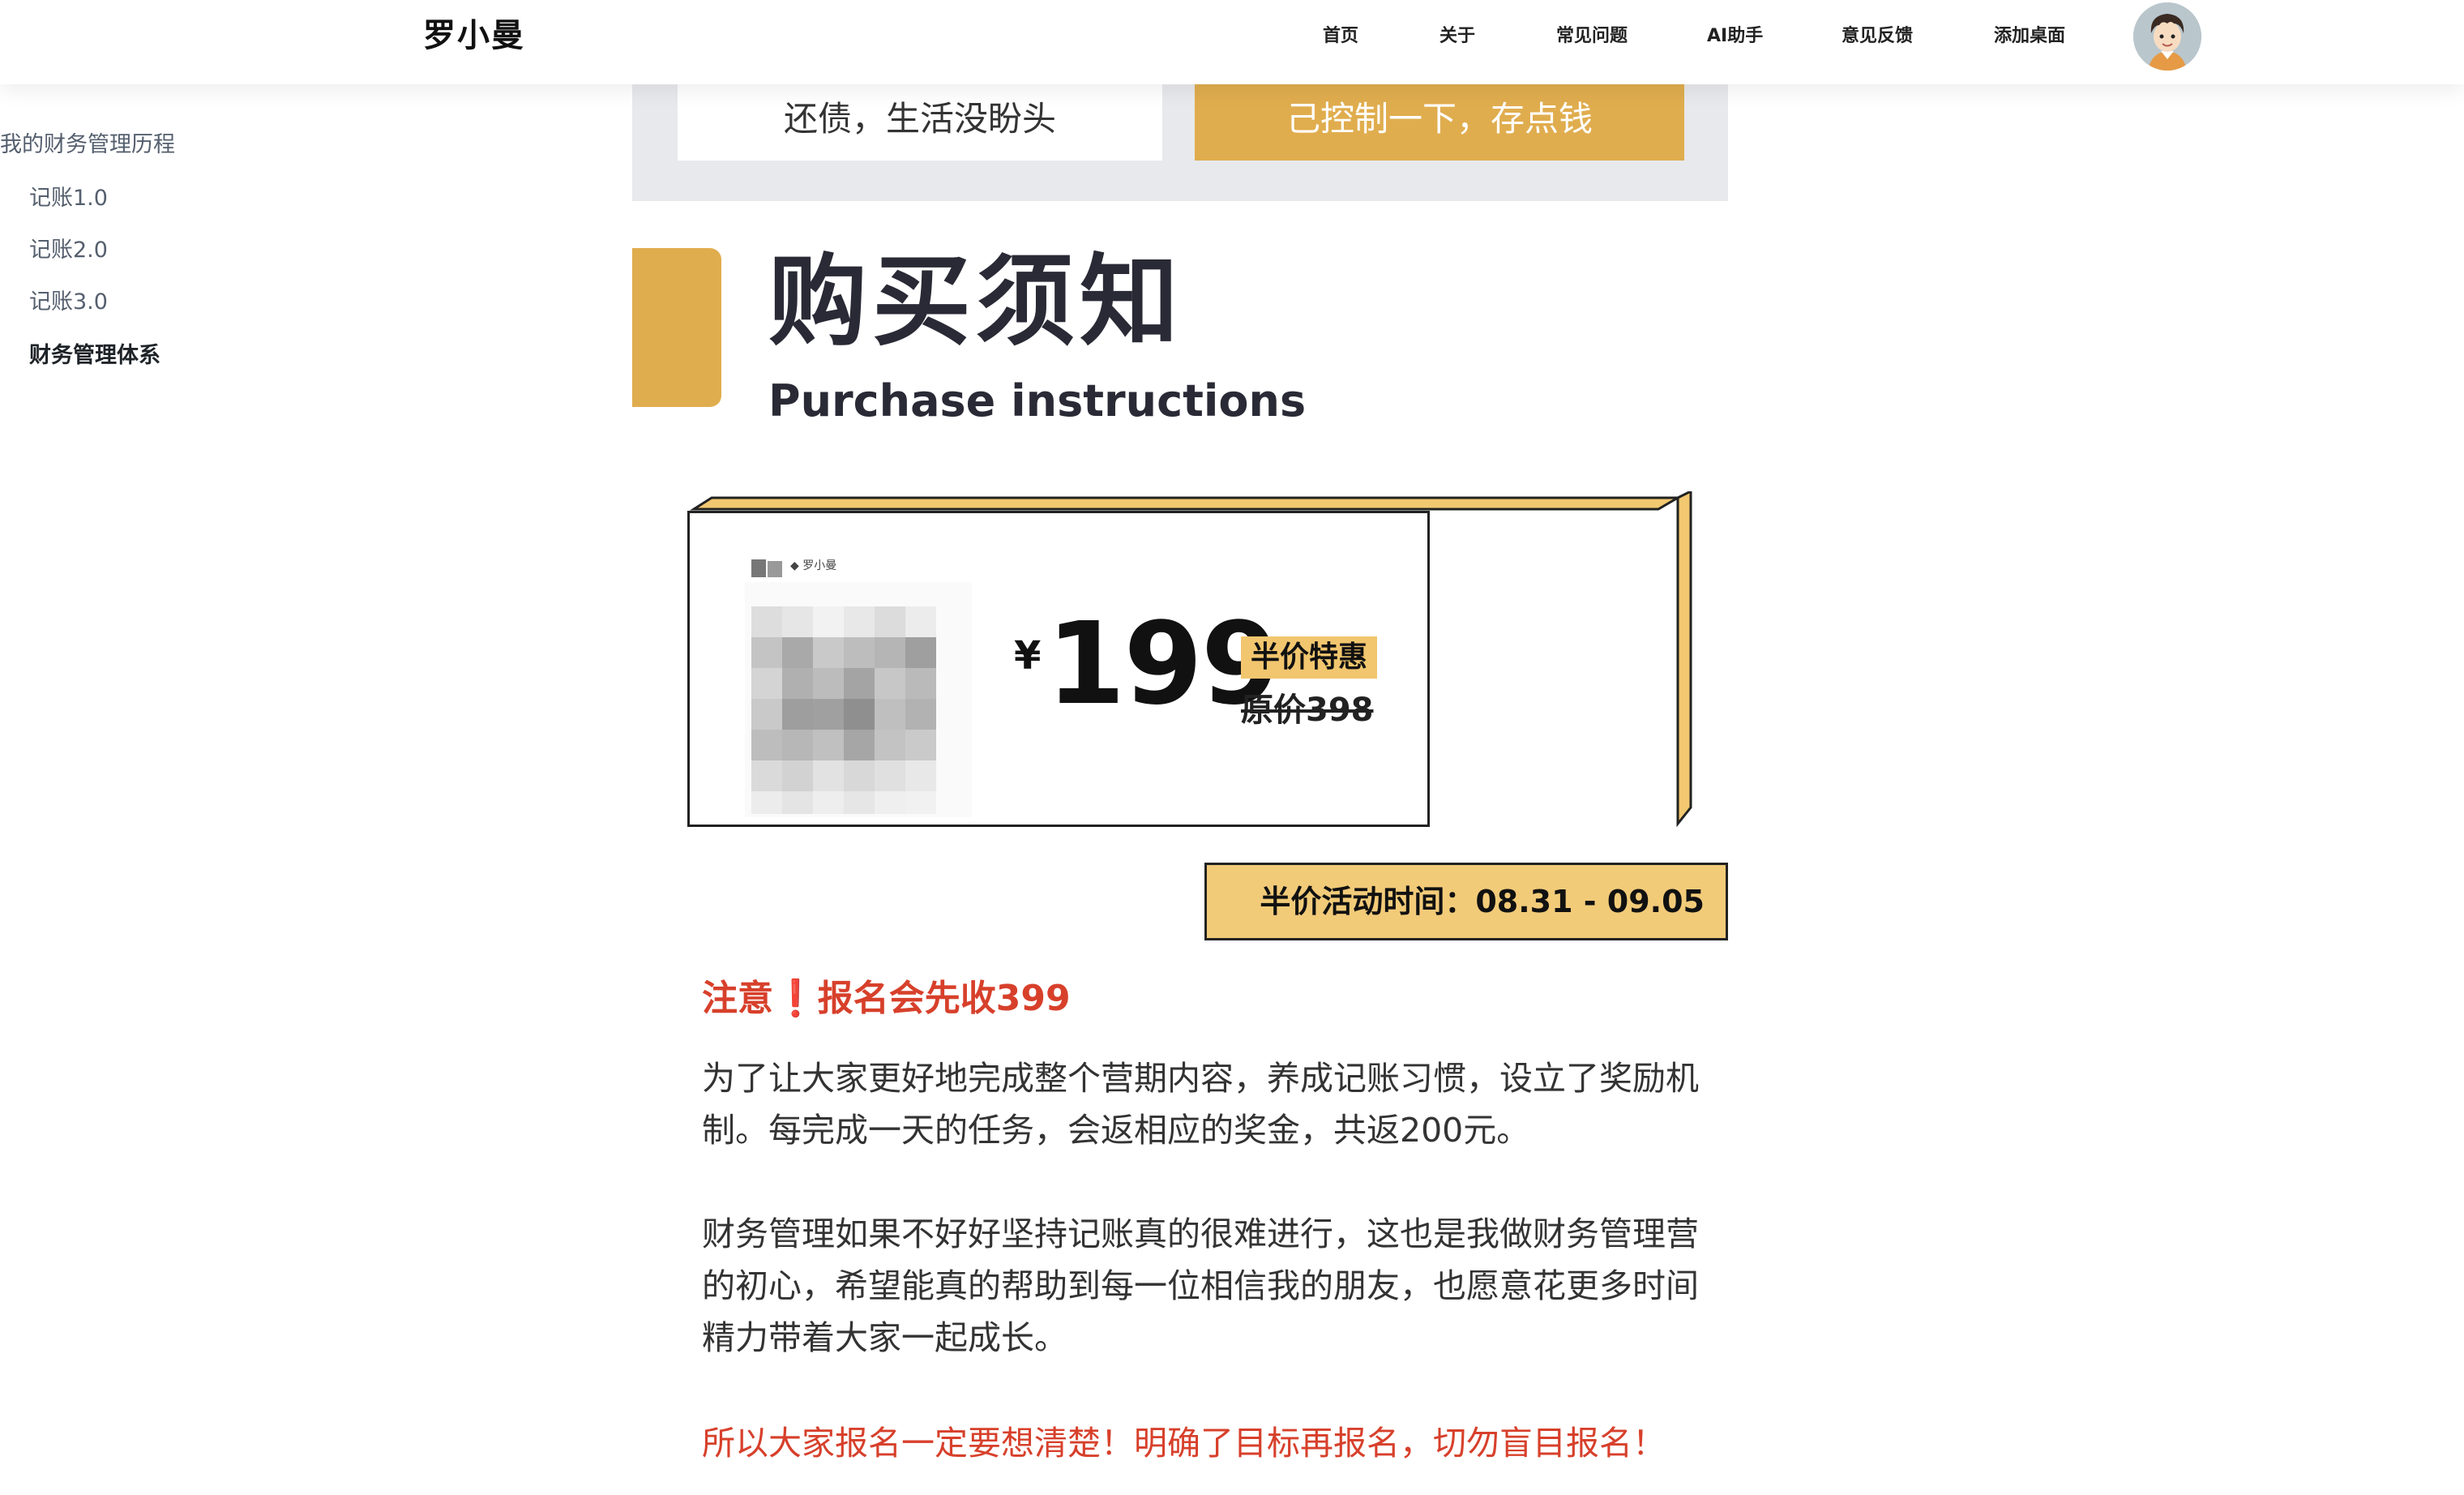 This screenshot has height=1495, width=2464. Describe the element at coordinates (1466, 901) in the screenshot. I see `promotion-period: 半价活动时间：08.31 - 09.05` at that location.